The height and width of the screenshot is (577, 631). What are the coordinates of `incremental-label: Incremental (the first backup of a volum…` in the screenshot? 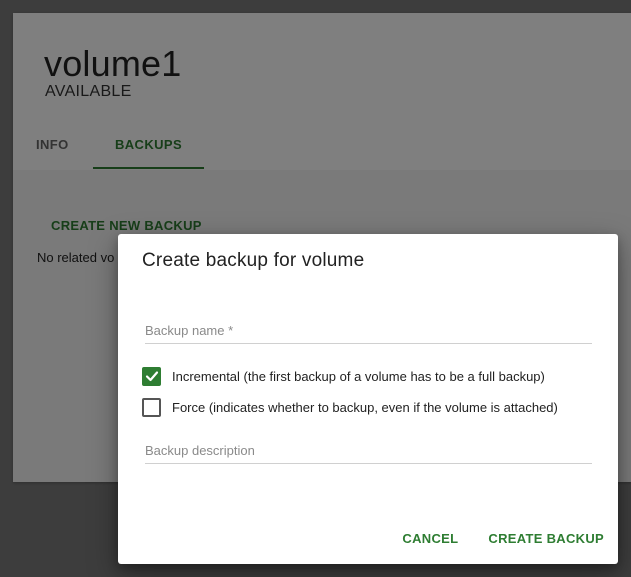 It's located at (358, 376).